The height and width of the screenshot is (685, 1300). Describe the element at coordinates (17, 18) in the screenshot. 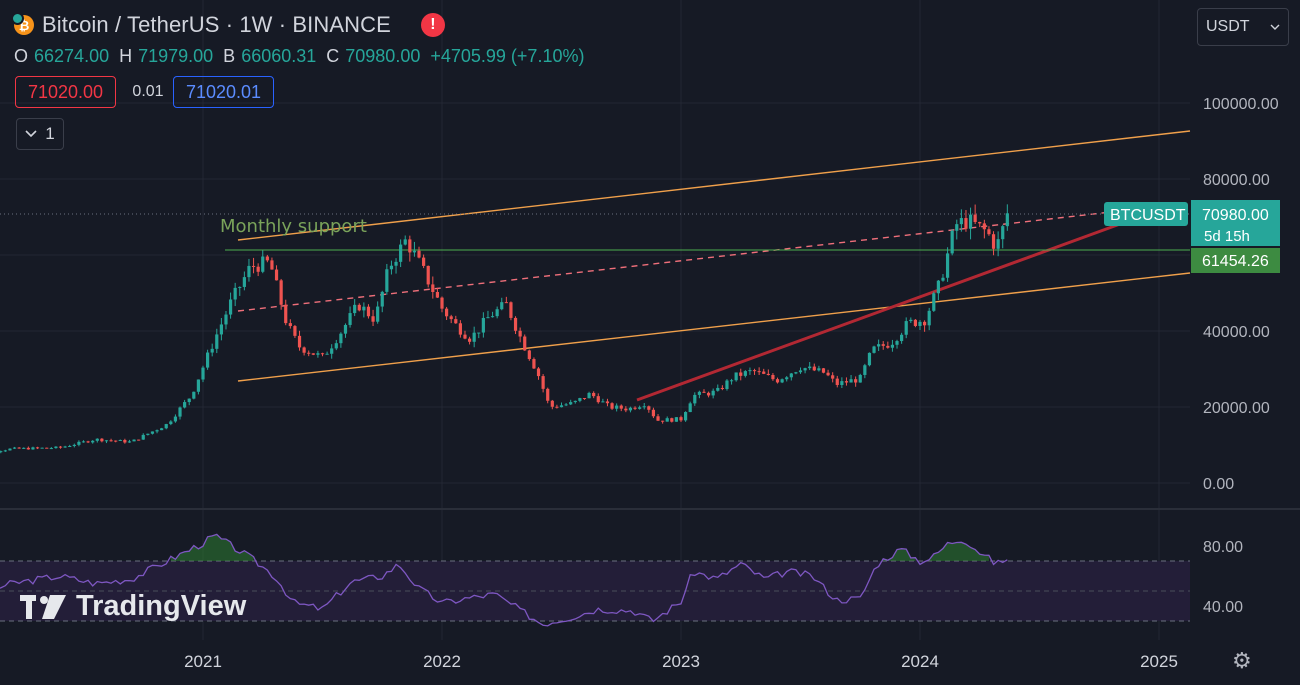

I see `market-status-dot` at that location.